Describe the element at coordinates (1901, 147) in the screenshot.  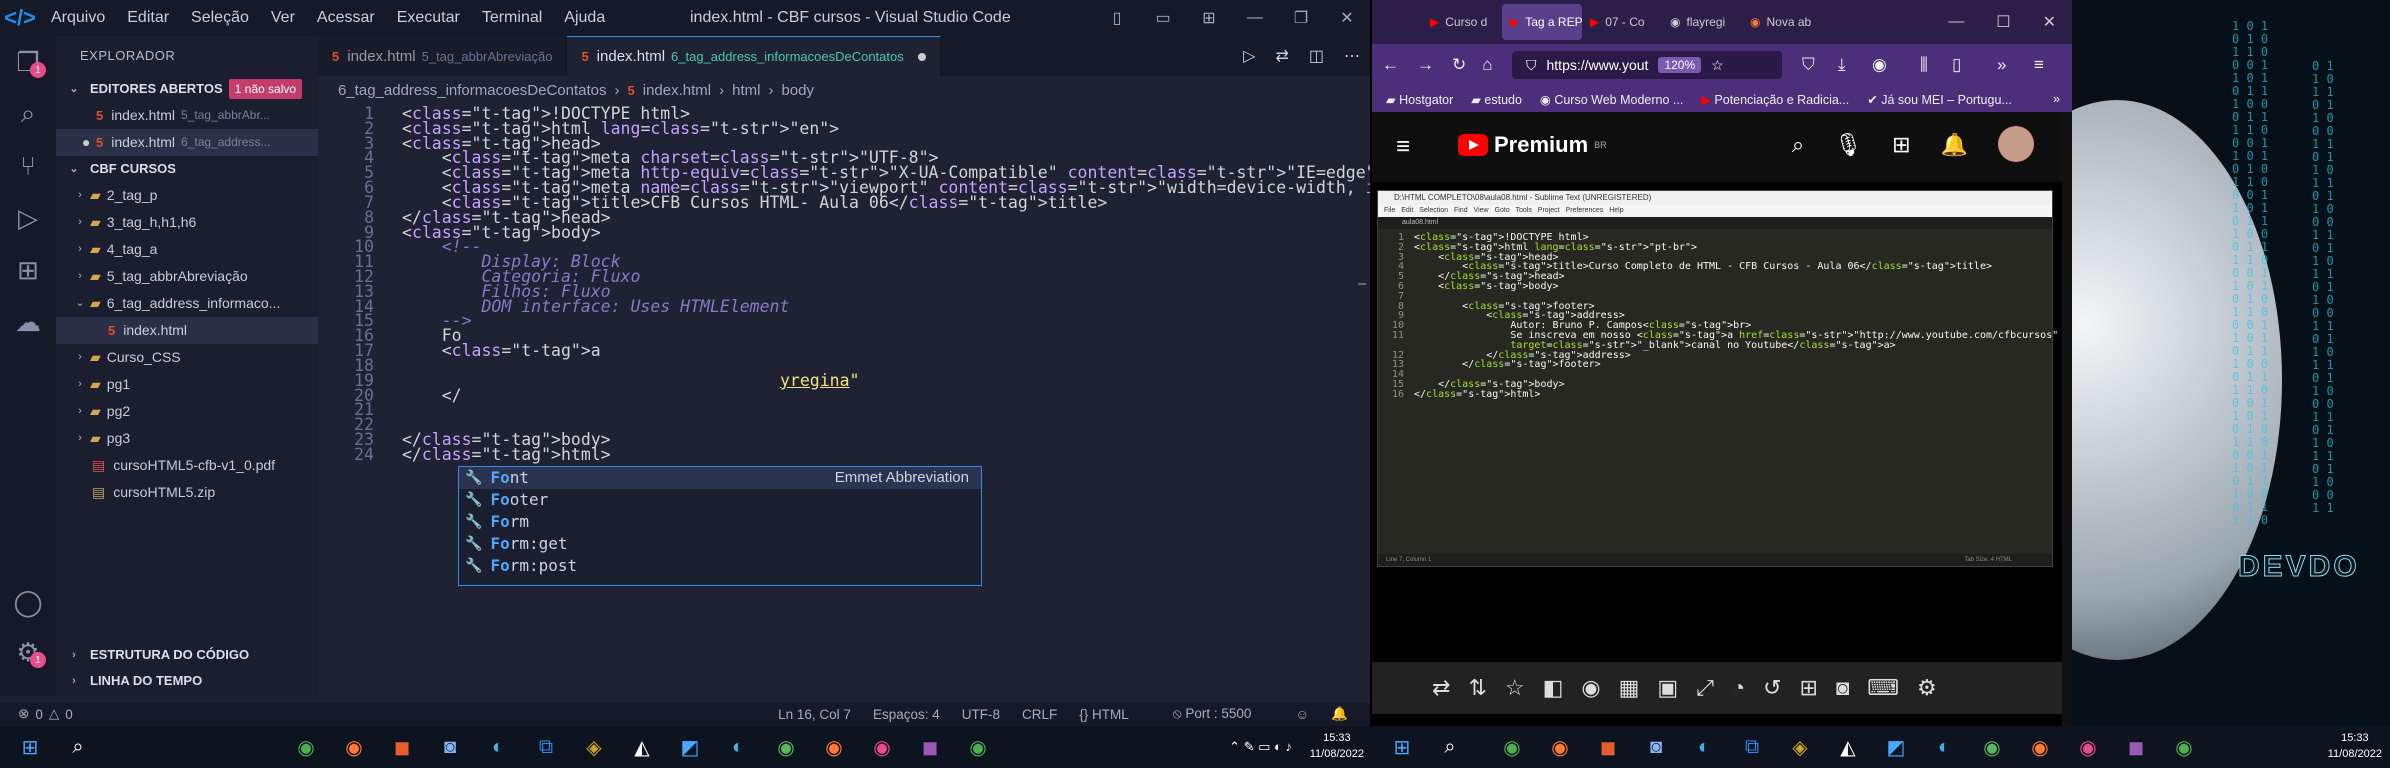
I see `create-video-icon: ⊞` at that location.